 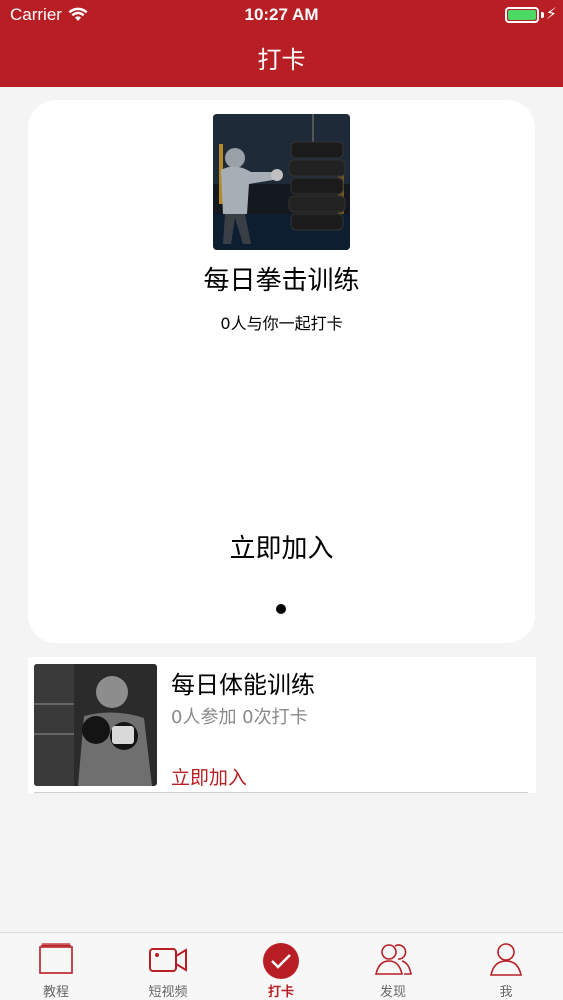 I want to click on tab-label: 教程, so click(x=55, y=992).